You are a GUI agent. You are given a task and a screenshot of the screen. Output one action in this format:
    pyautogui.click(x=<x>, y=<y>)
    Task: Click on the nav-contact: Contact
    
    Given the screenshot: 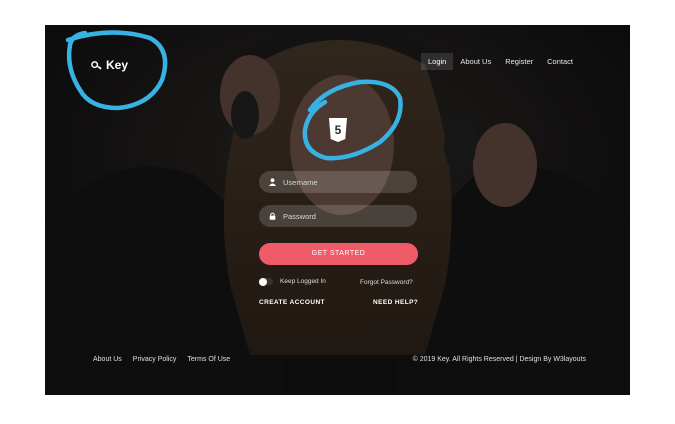 What is the action you would take?
    pyautogui.click(x=560, y=61)
    